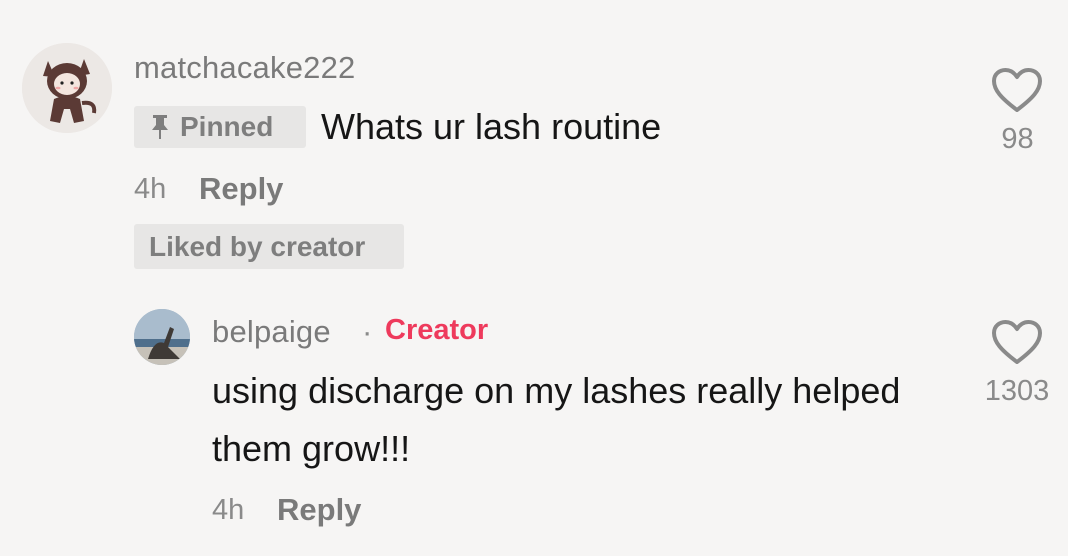  I want to click on pushpin-icon, so click(160, 127).